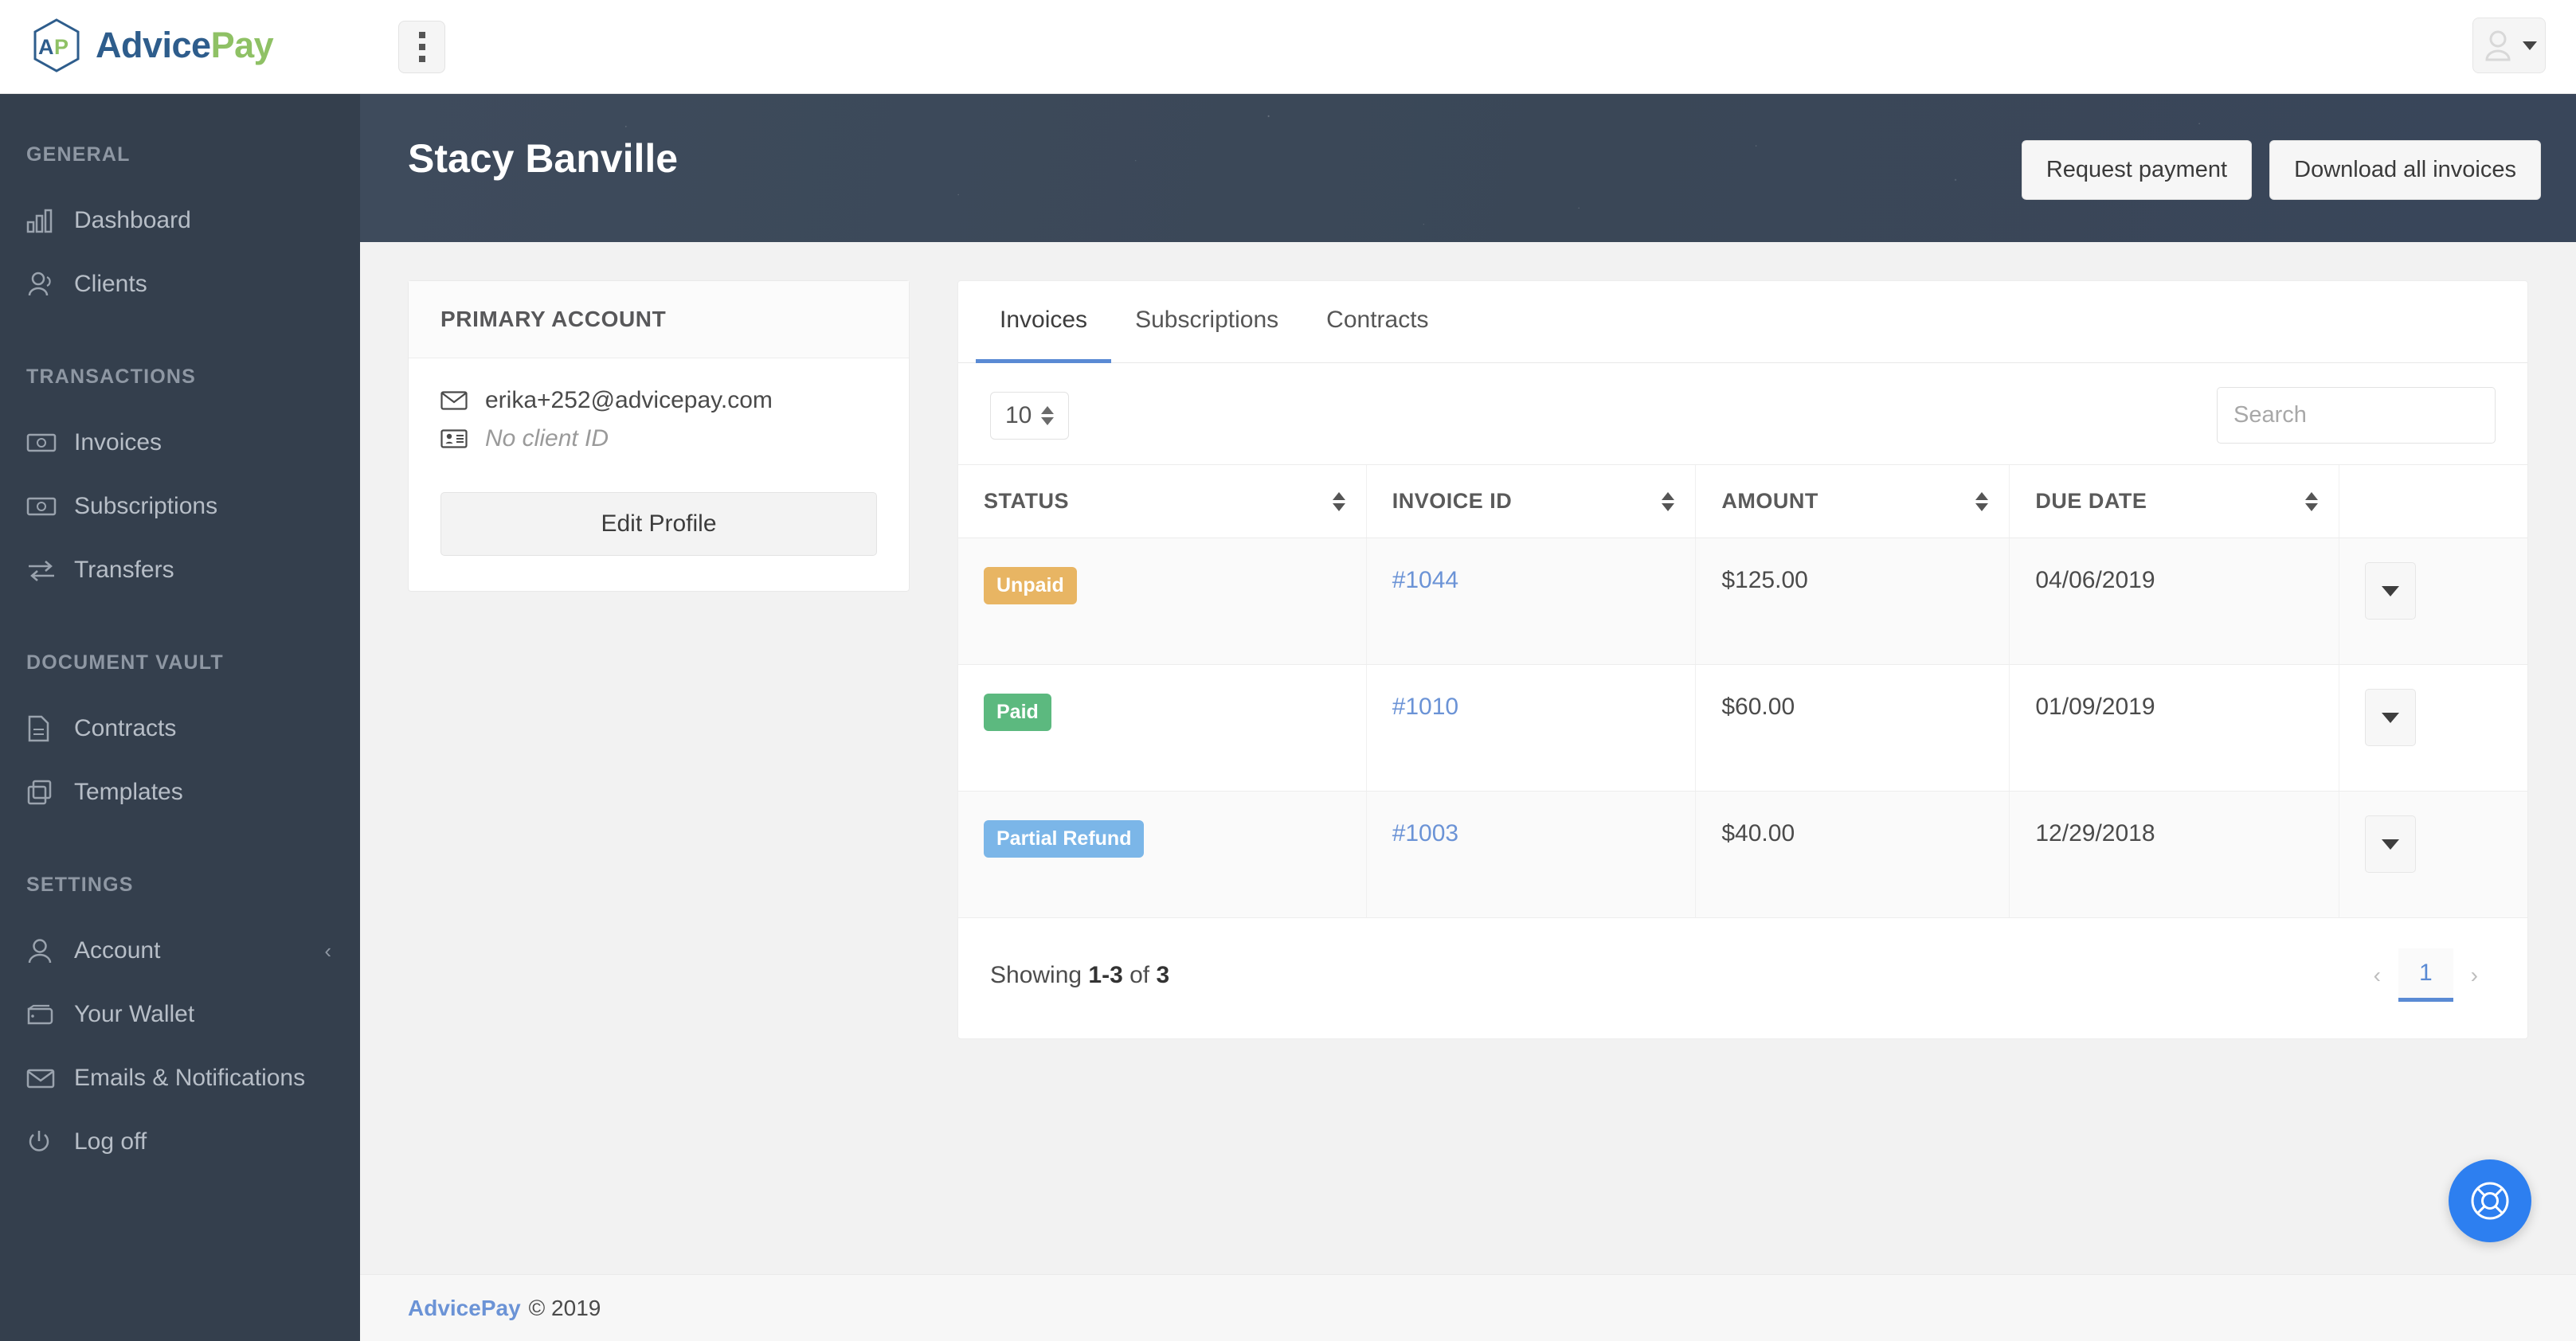 The image size is (2576, 1341). What do you see at coordinates (117, 950) in the screenshot?
I see `sidebar-item-label: Account` at bounding box center [117, 950].